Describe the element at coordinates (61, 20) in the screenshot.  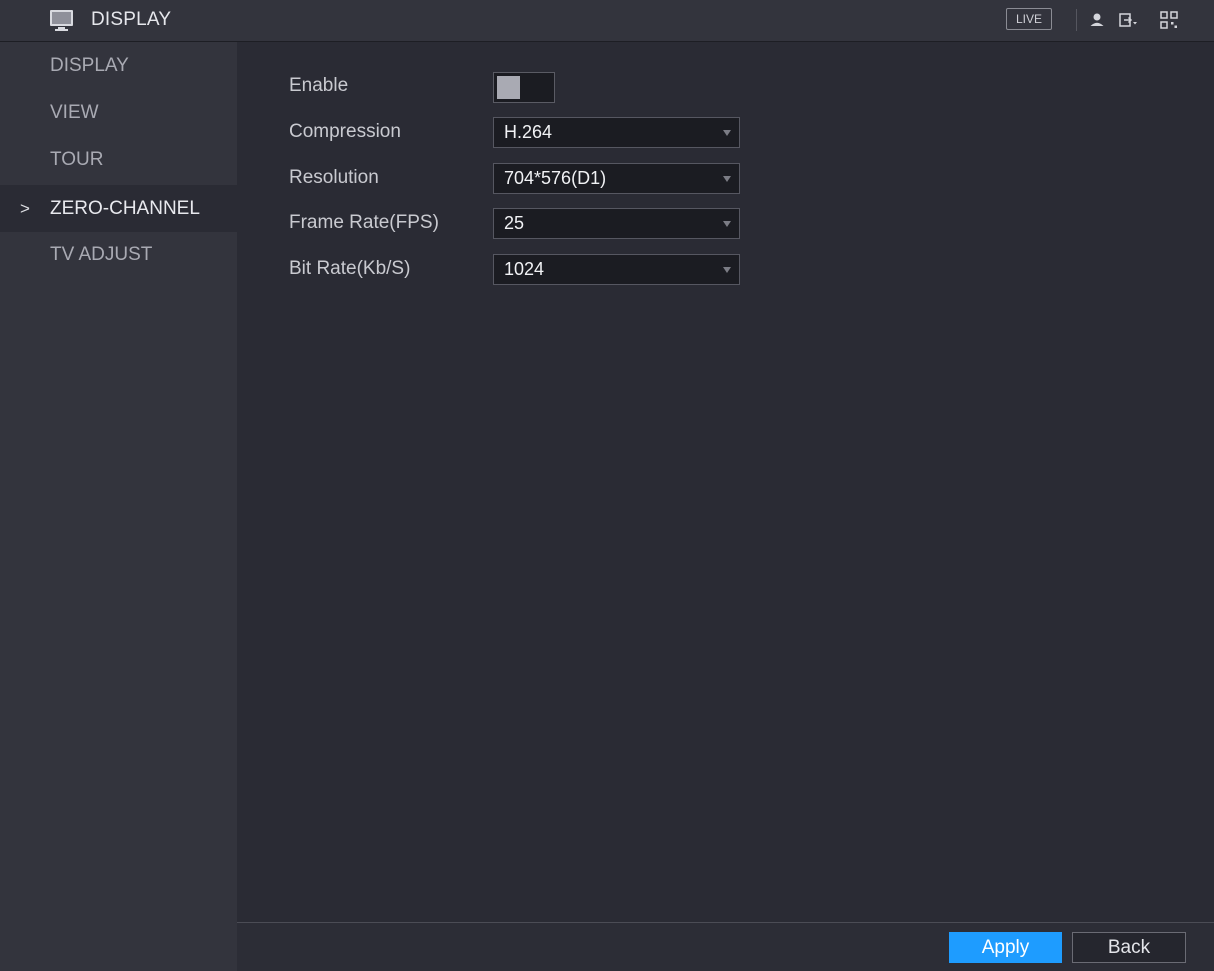
I see `monitor-icon` at that location.